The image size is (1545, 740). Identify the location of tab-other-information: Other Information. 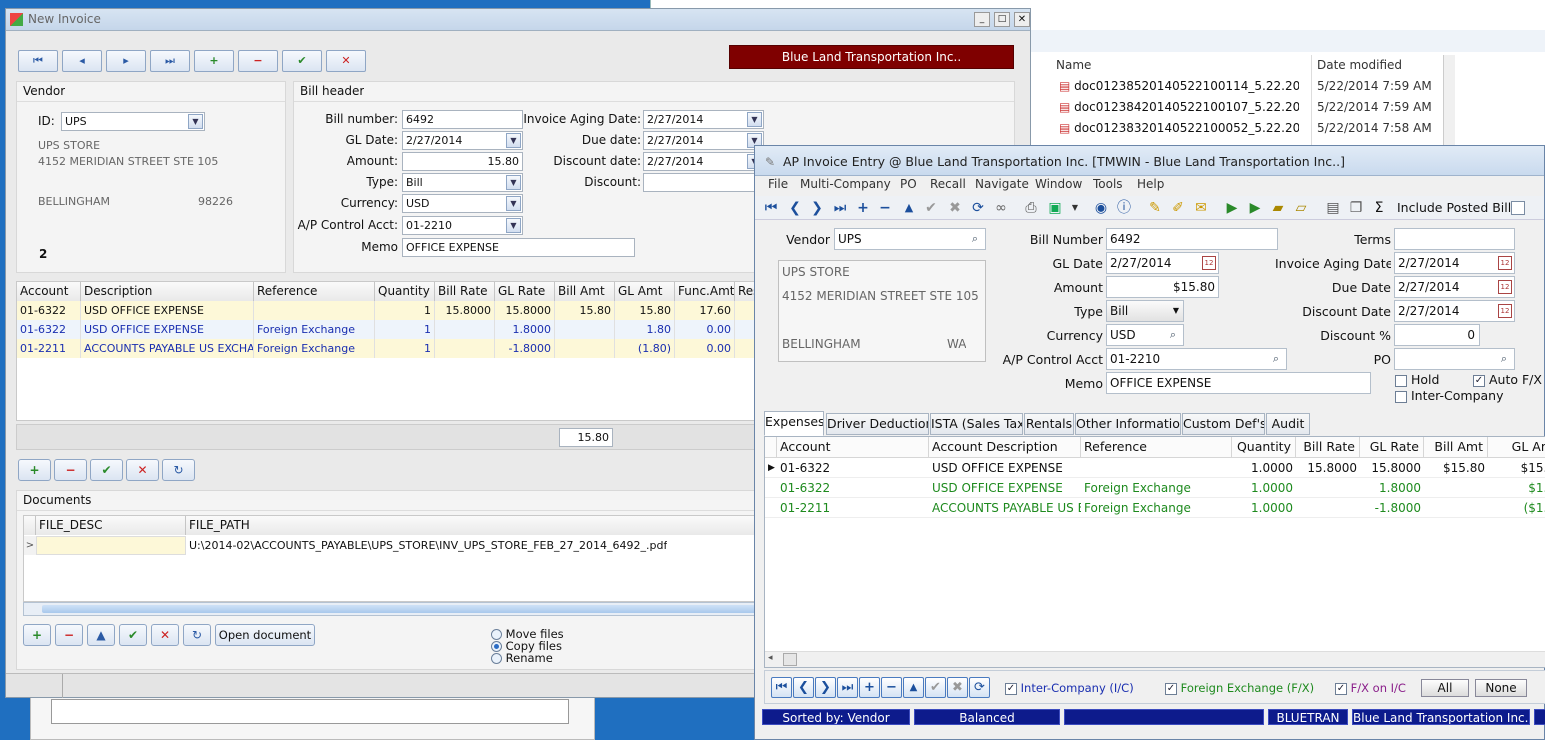
(1128, 424).